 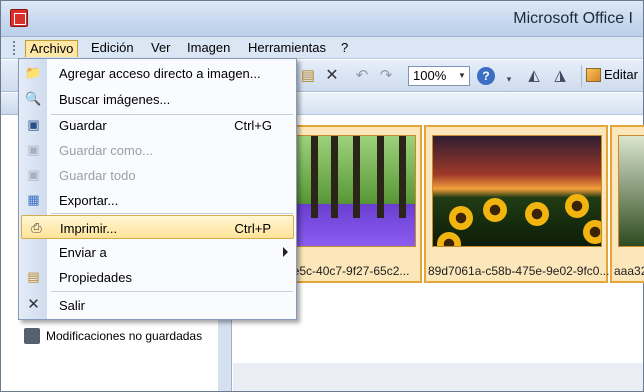 I want to click on thumbnail-image-sunflowers, so click(x=517, y=191).